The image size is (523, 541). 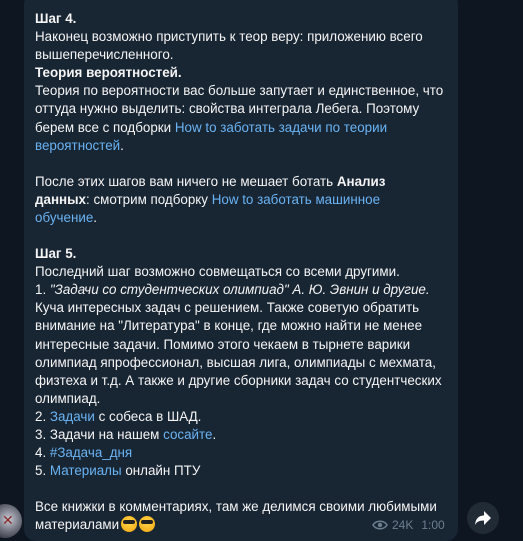 I want to click on share-button, so click(x=483, y=518).